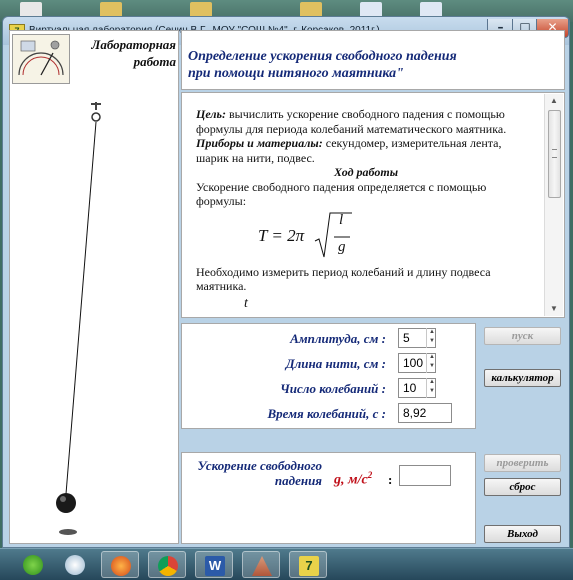  Describe the element at coordinates (126, 53) in the screenshot. I see `lab-title: Лабораторная работа` at that location.